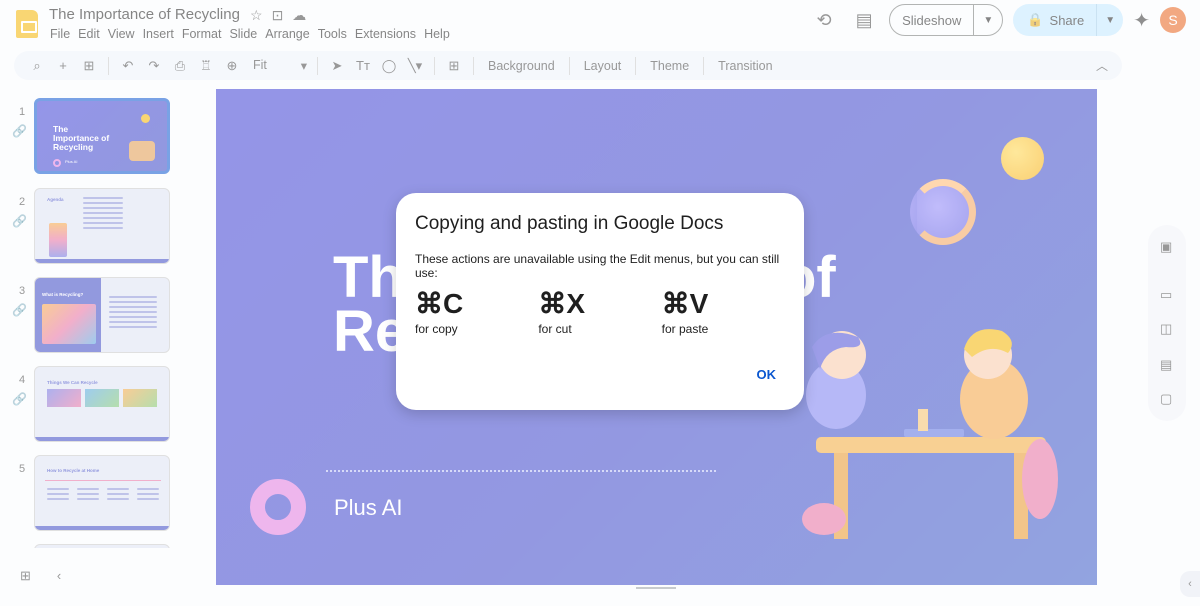 The height and width of the screenshot is (606, 1200). What do you see at coordinates (685, 329) in the screenshot?
I see `shortcut-label: for paste` at bounding box center [685, 329].